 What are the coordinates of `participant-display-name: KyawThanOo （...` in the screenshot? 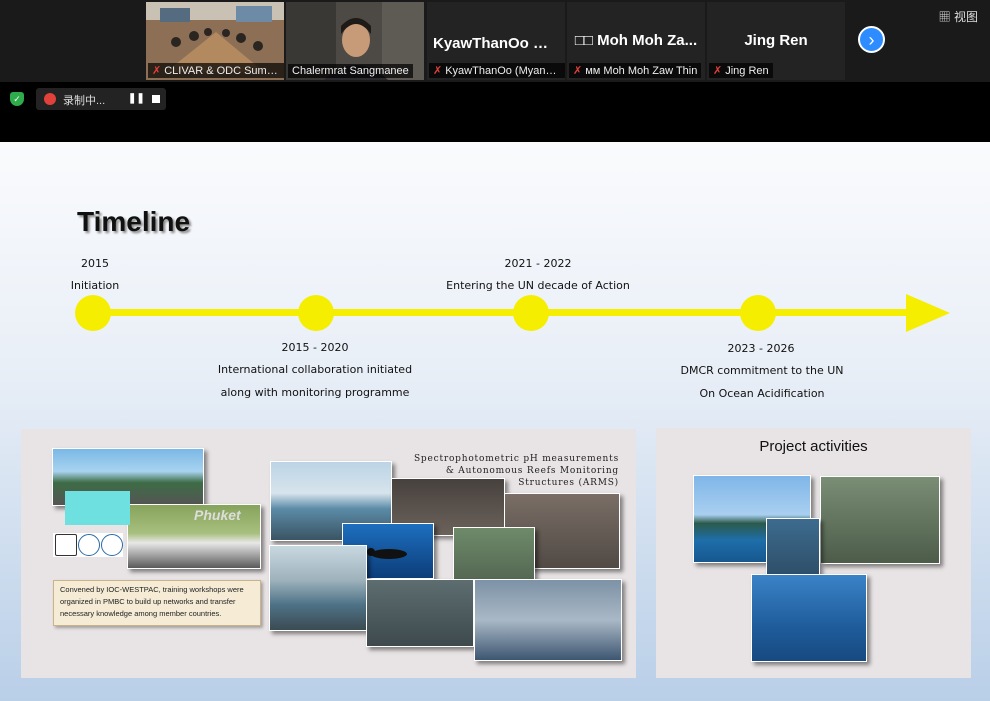 It's located at (497, 43).